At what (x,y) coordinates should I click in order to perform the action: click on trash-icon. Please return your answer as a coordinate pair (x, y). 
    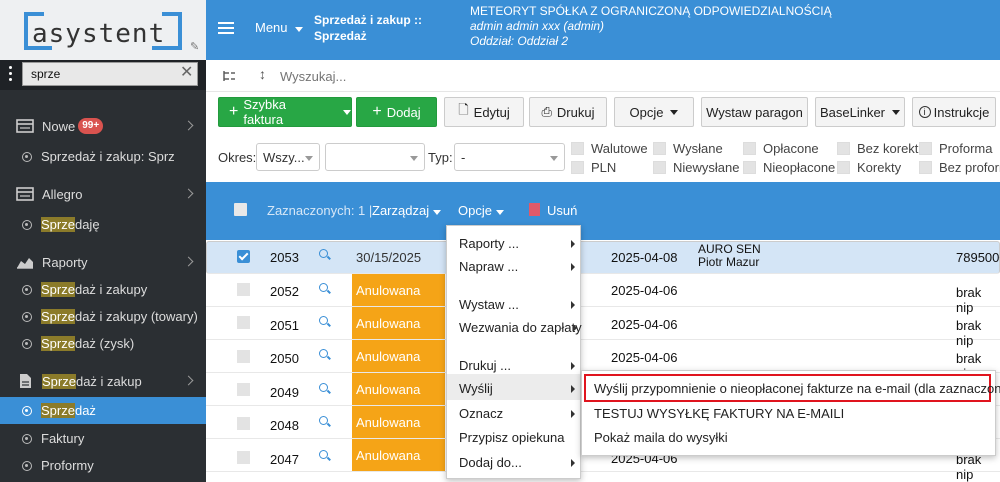
    Looking at the image, I should click on (534, 209).